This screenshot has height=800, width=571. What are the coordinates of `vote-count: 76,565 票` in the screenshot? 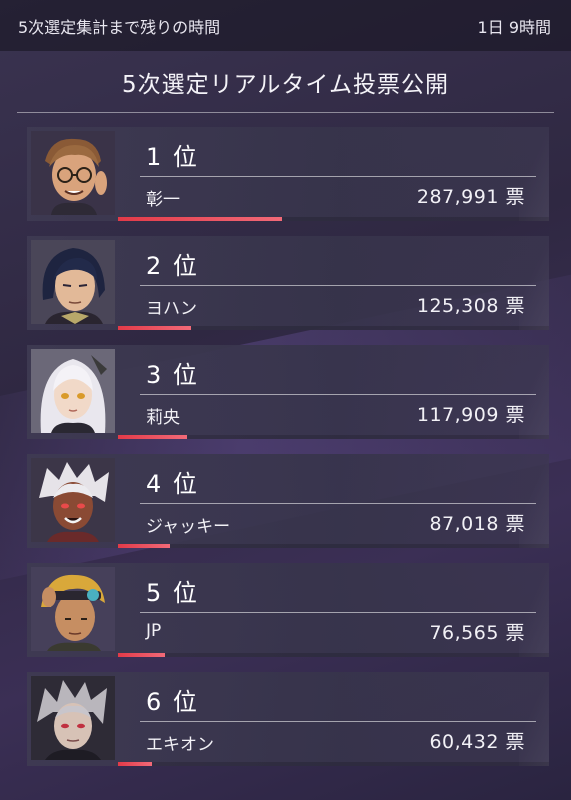 It's located at (477, 633).